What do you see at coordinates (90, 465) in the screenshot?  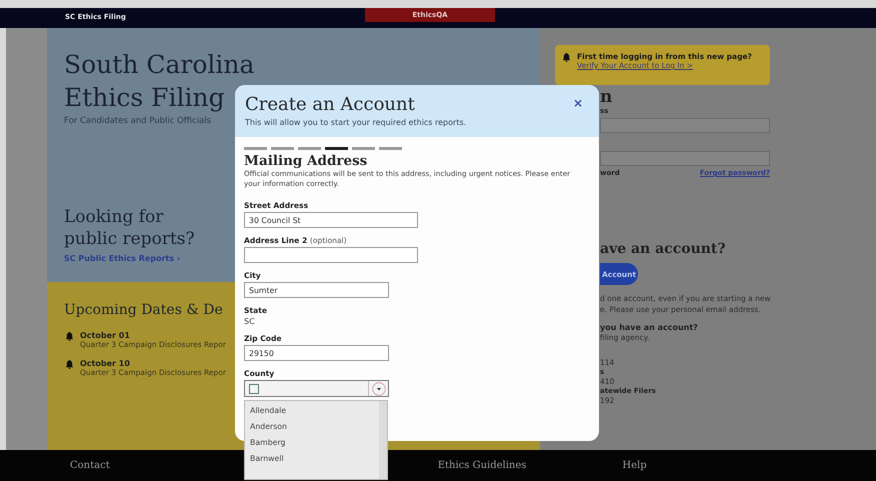 I see `footer-link: Contact` at bounding box center [90, 465].